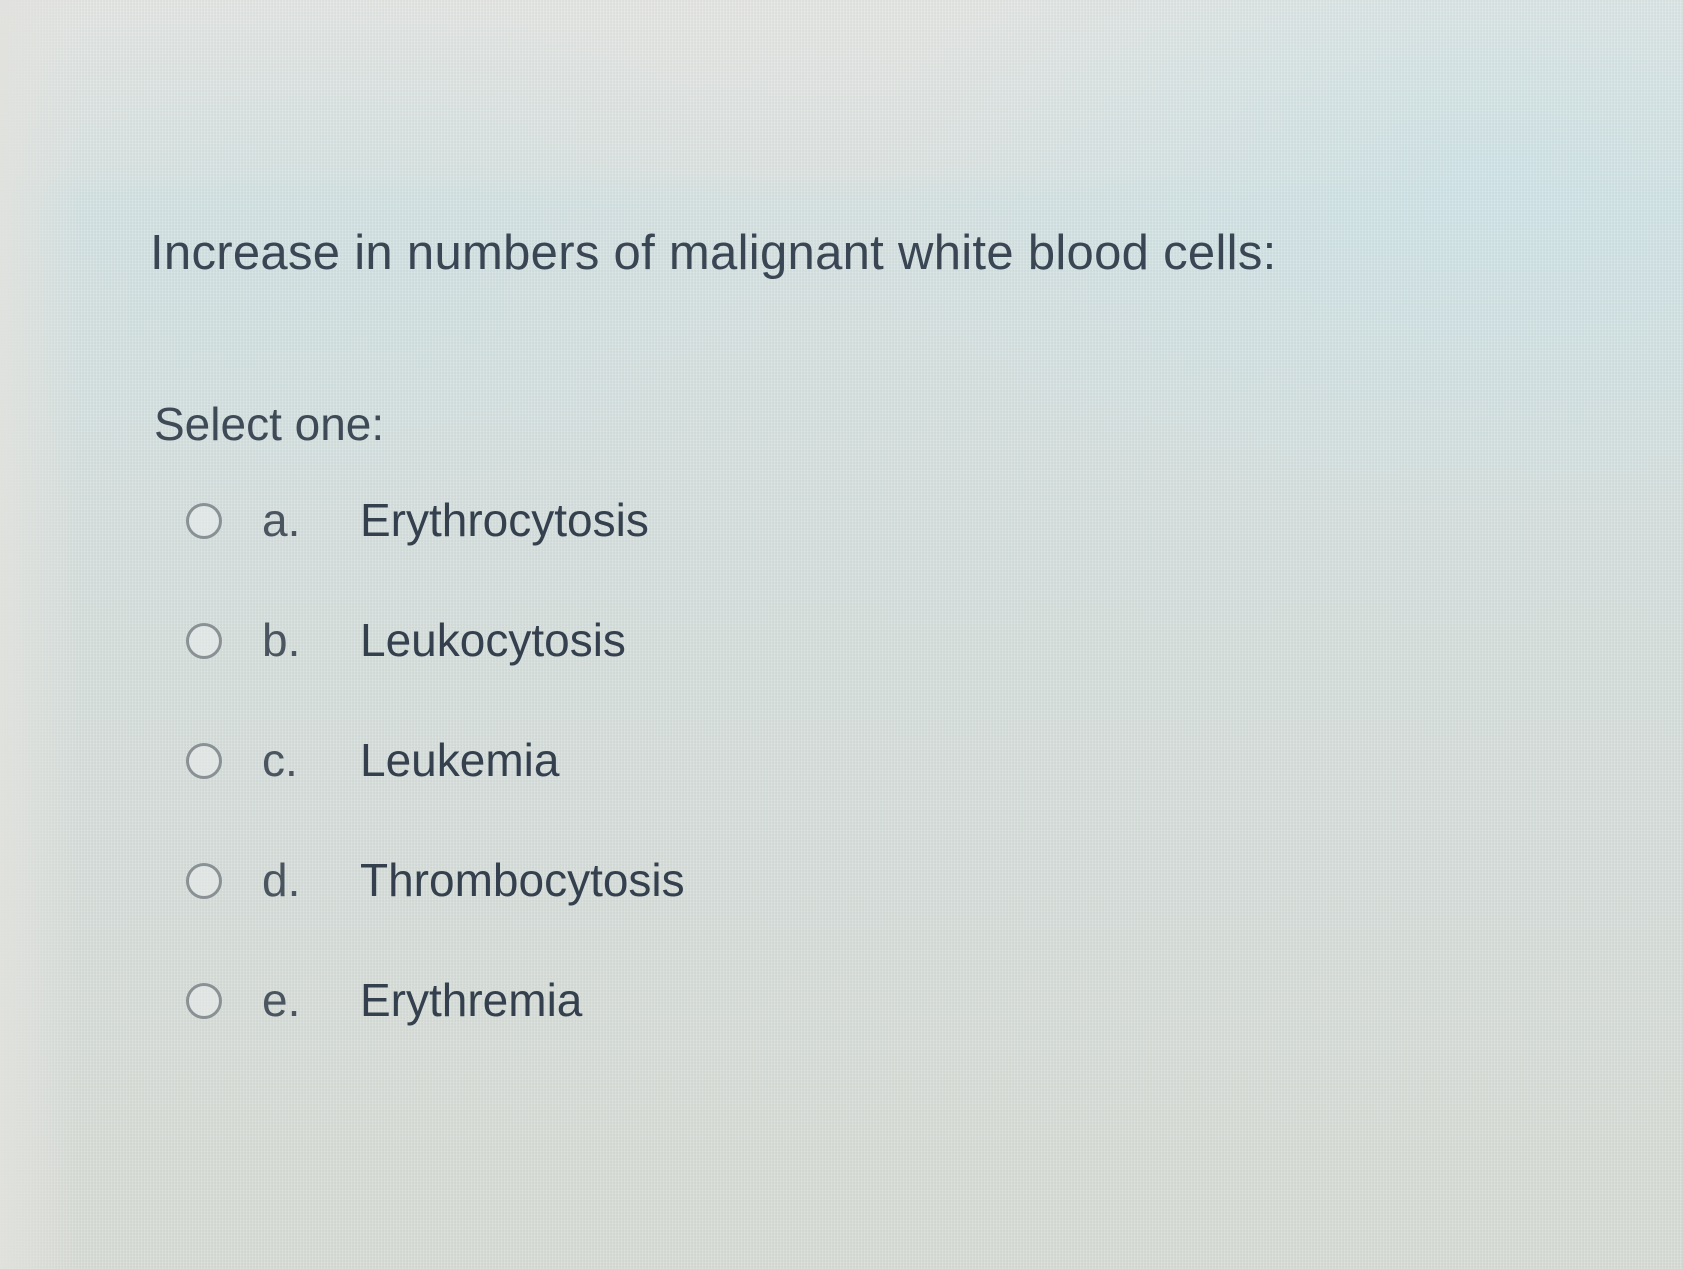 The image size is (1683, 1269). I want to click on option-label: Erythremia, so click(471, 1000).